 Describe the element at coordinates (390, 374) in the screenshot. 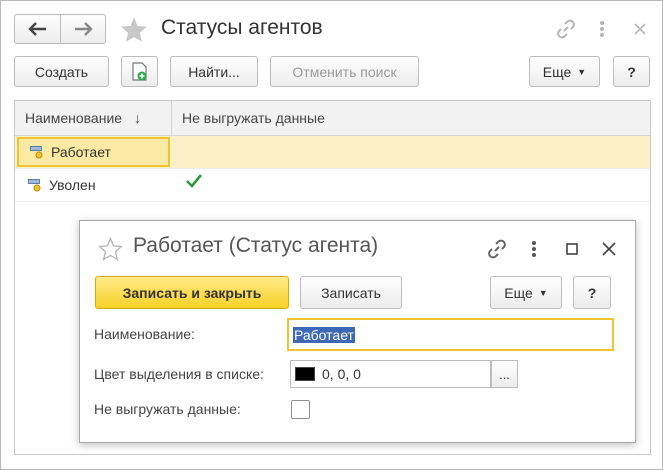

I see `color-field: 0, 0, 0` at that location.